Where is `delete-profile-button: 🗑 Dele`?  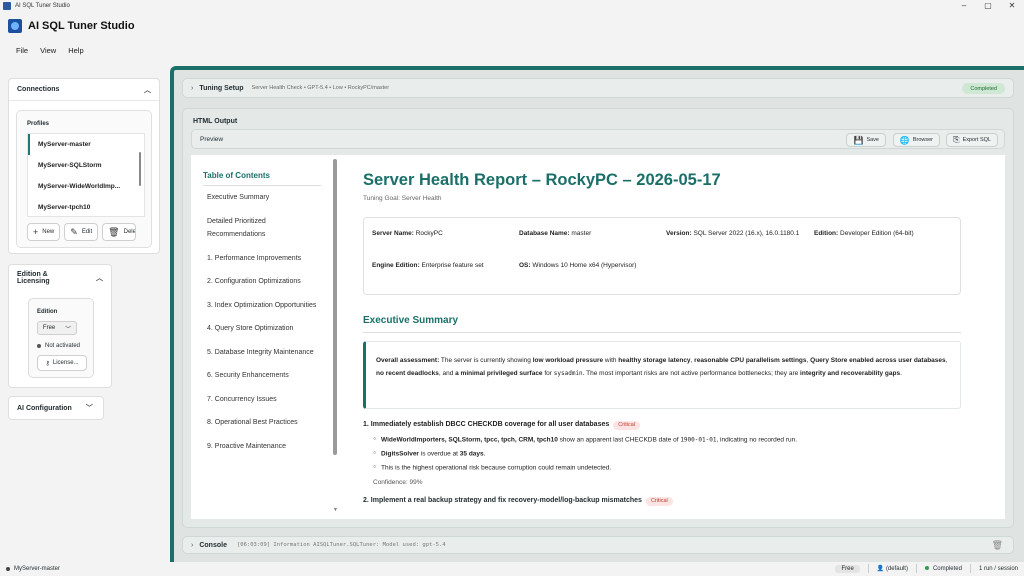 delete-profile-button: 🗑 Dele is located at coordinates (119, 232).